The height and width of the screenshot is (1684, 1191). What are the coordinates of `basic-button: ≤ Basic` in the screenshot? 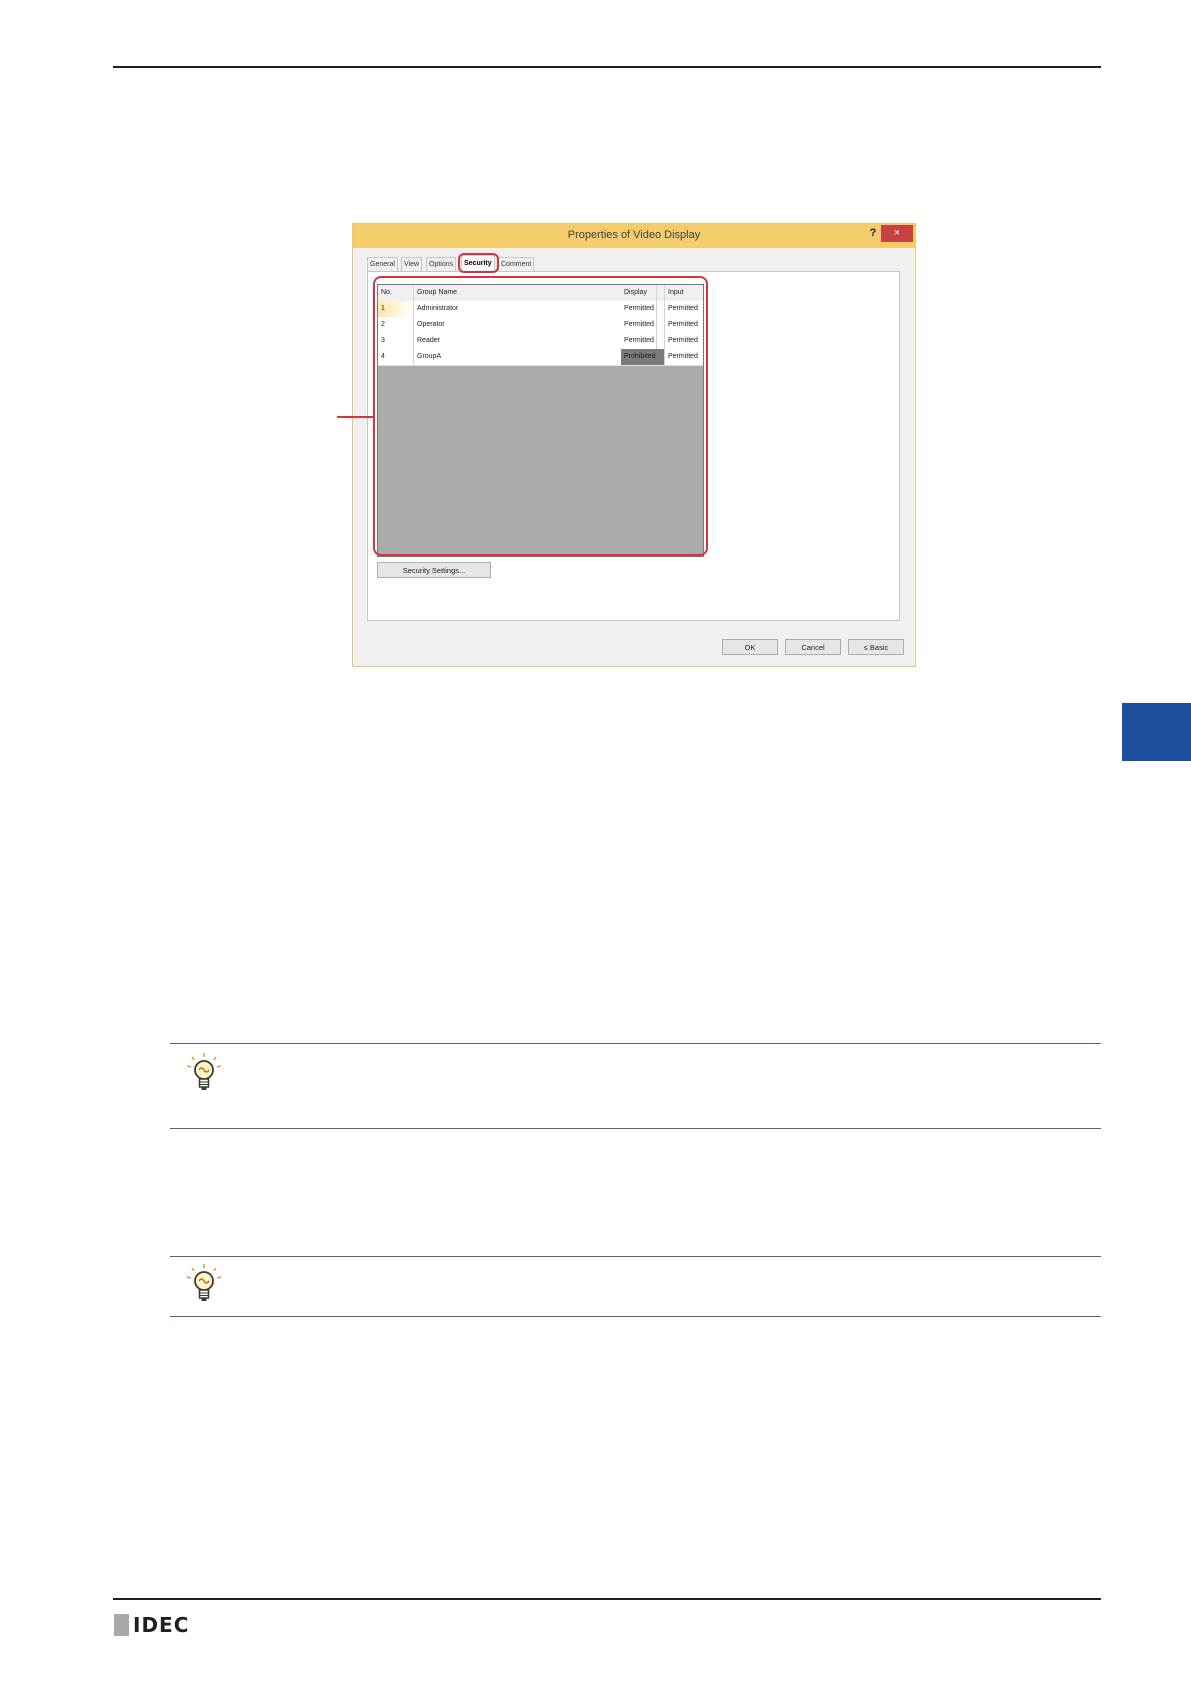 It's located at (876, 647).